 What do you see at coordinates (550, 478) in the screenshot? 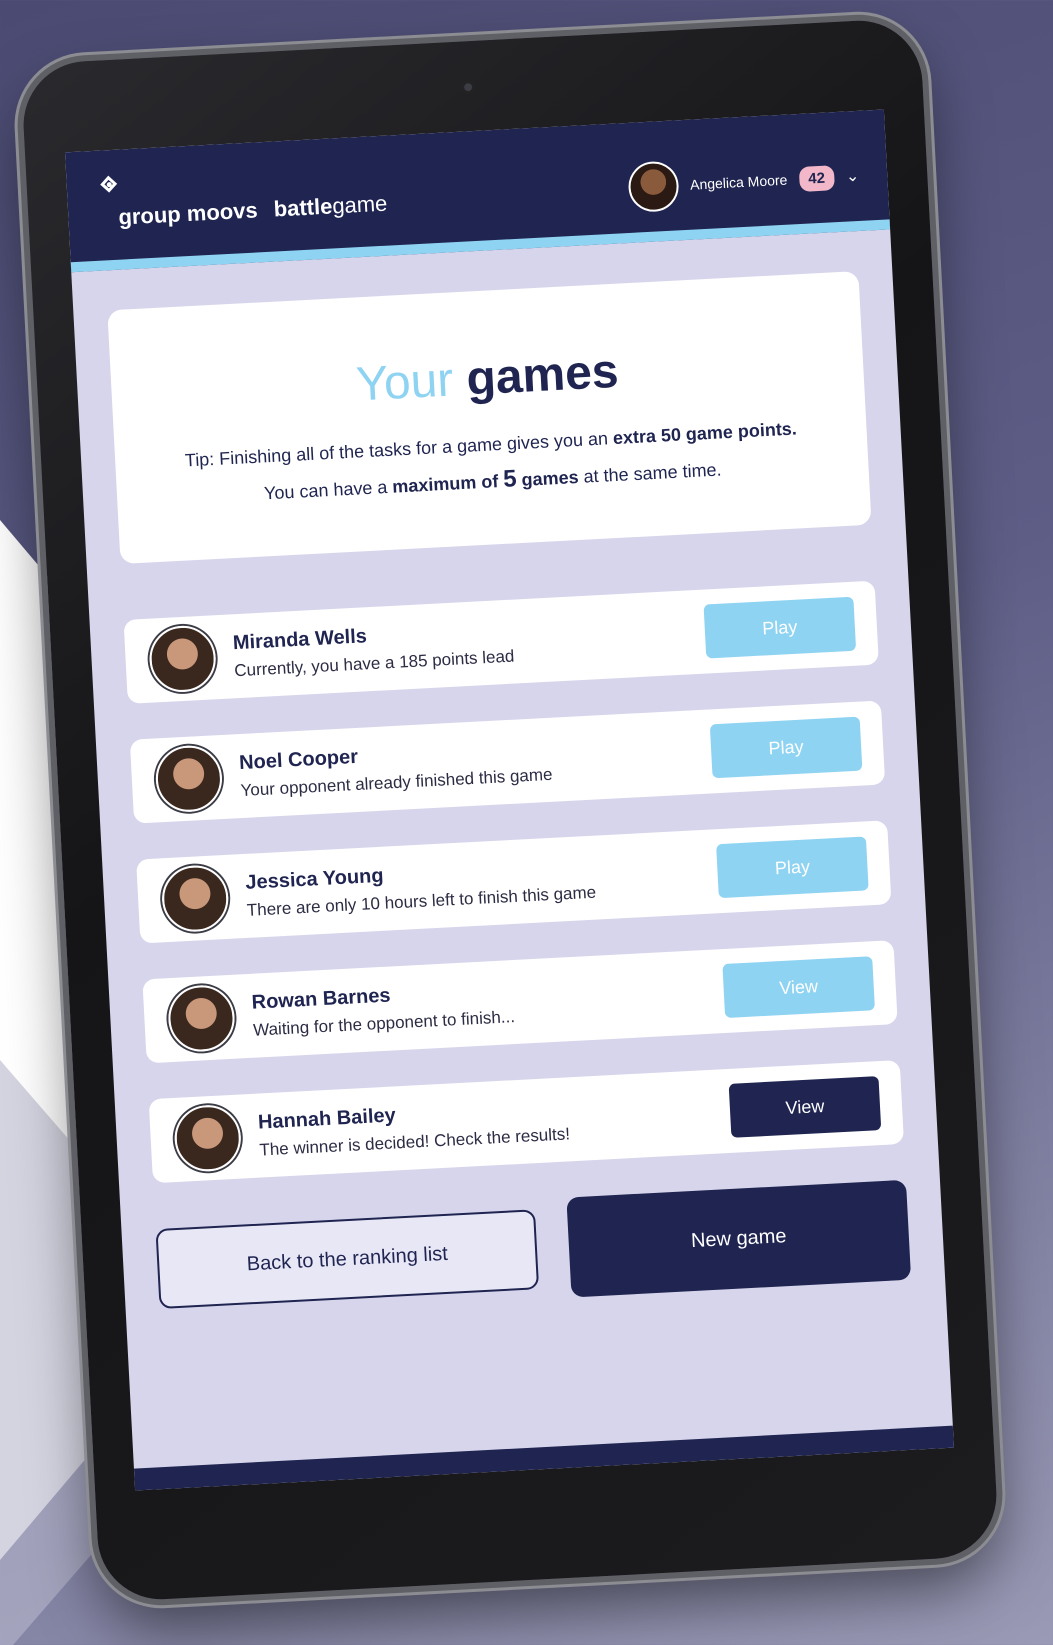
I see `max-games: games` at bounding box center [550, 478].